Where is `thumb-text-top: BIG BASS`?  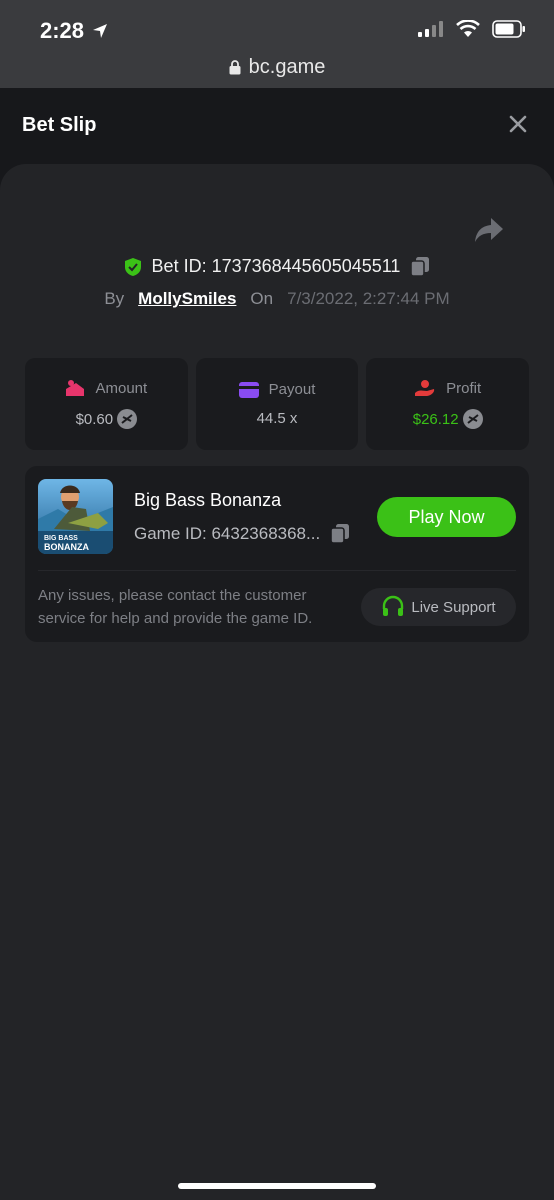 thumb-text-top: BIG BASS is located at coordinates (61, 538).